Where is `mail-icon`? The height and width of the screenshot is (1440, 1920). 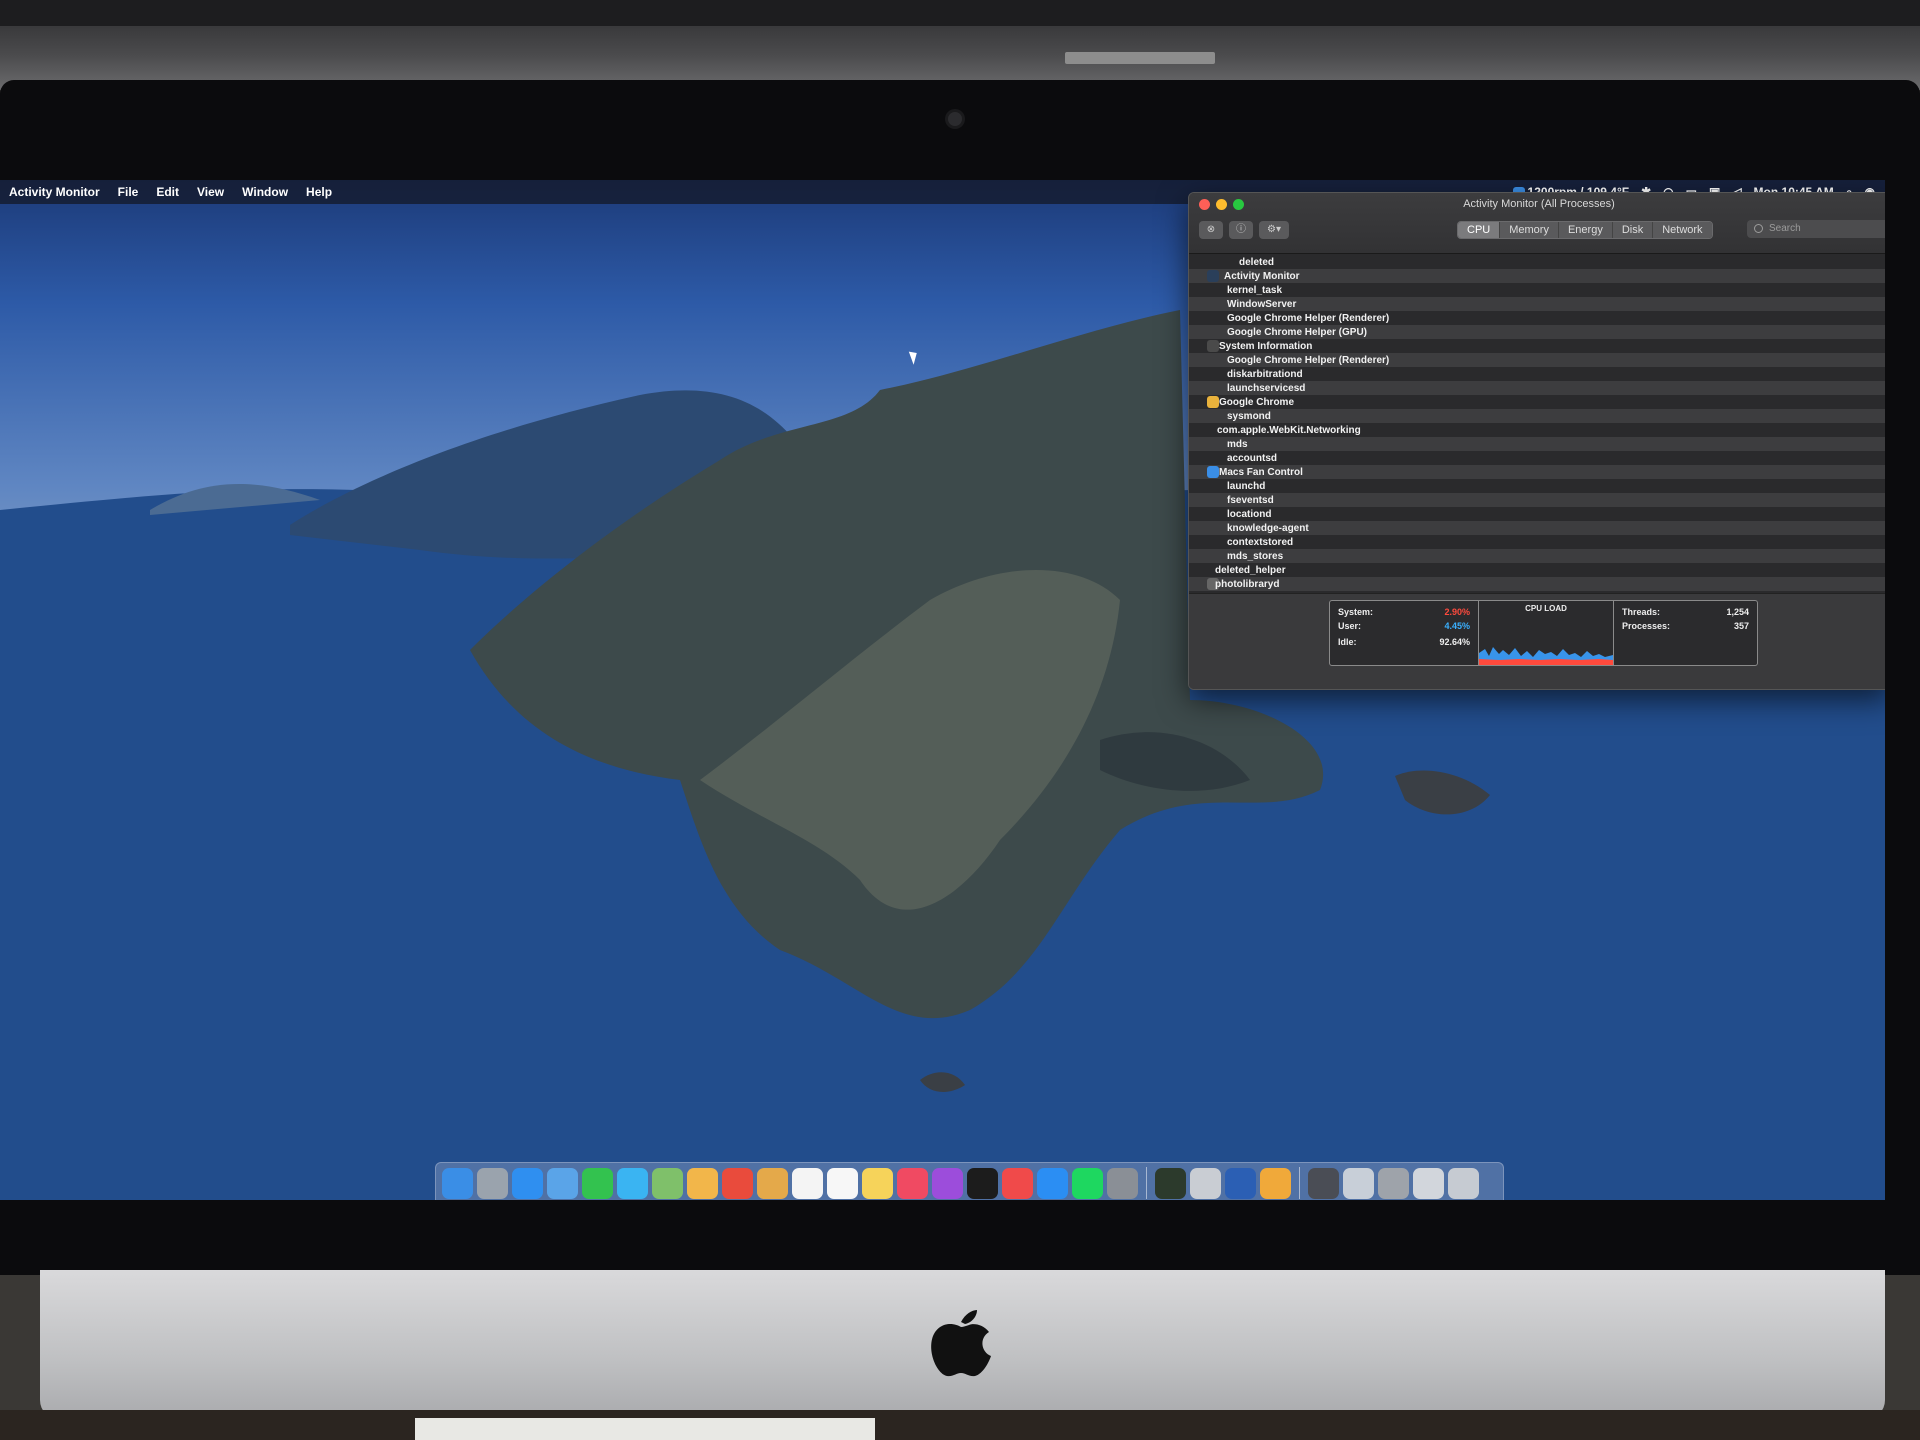 mail-icon is located at coordinates (562, 1183).